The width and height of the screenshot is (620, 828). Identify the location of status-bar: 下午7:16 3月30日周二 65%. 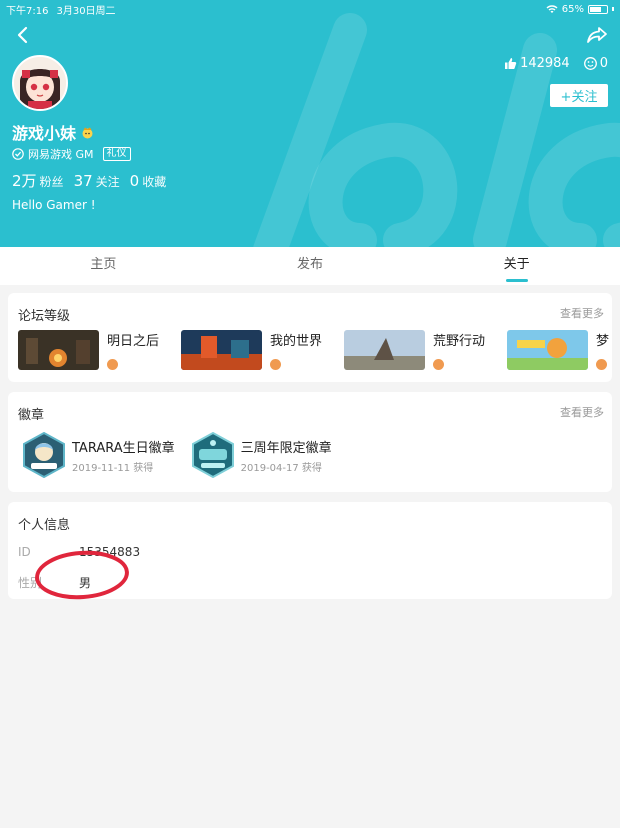
(310, 9).